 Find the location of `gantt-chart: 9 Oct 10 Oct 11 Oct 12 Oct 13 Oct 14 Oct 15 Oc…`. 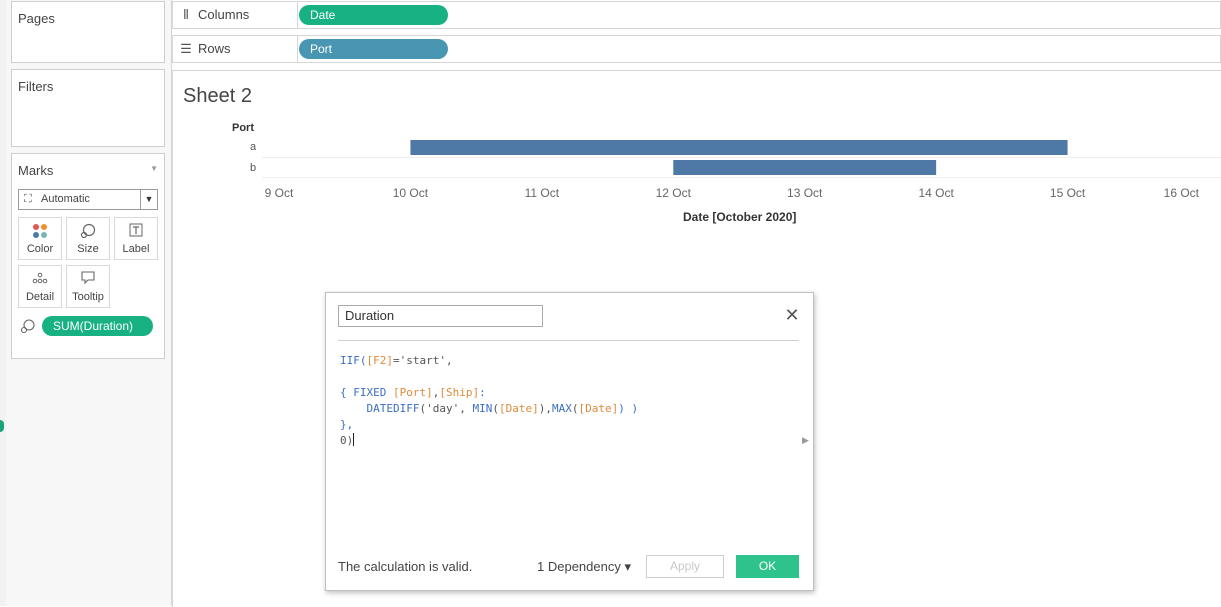

gantt-chart: 9 Oct 10 Oct 11 Oct 12 Oct 13 Oct 14 Oct 15 Oc… is located at coordinates (732, 170).